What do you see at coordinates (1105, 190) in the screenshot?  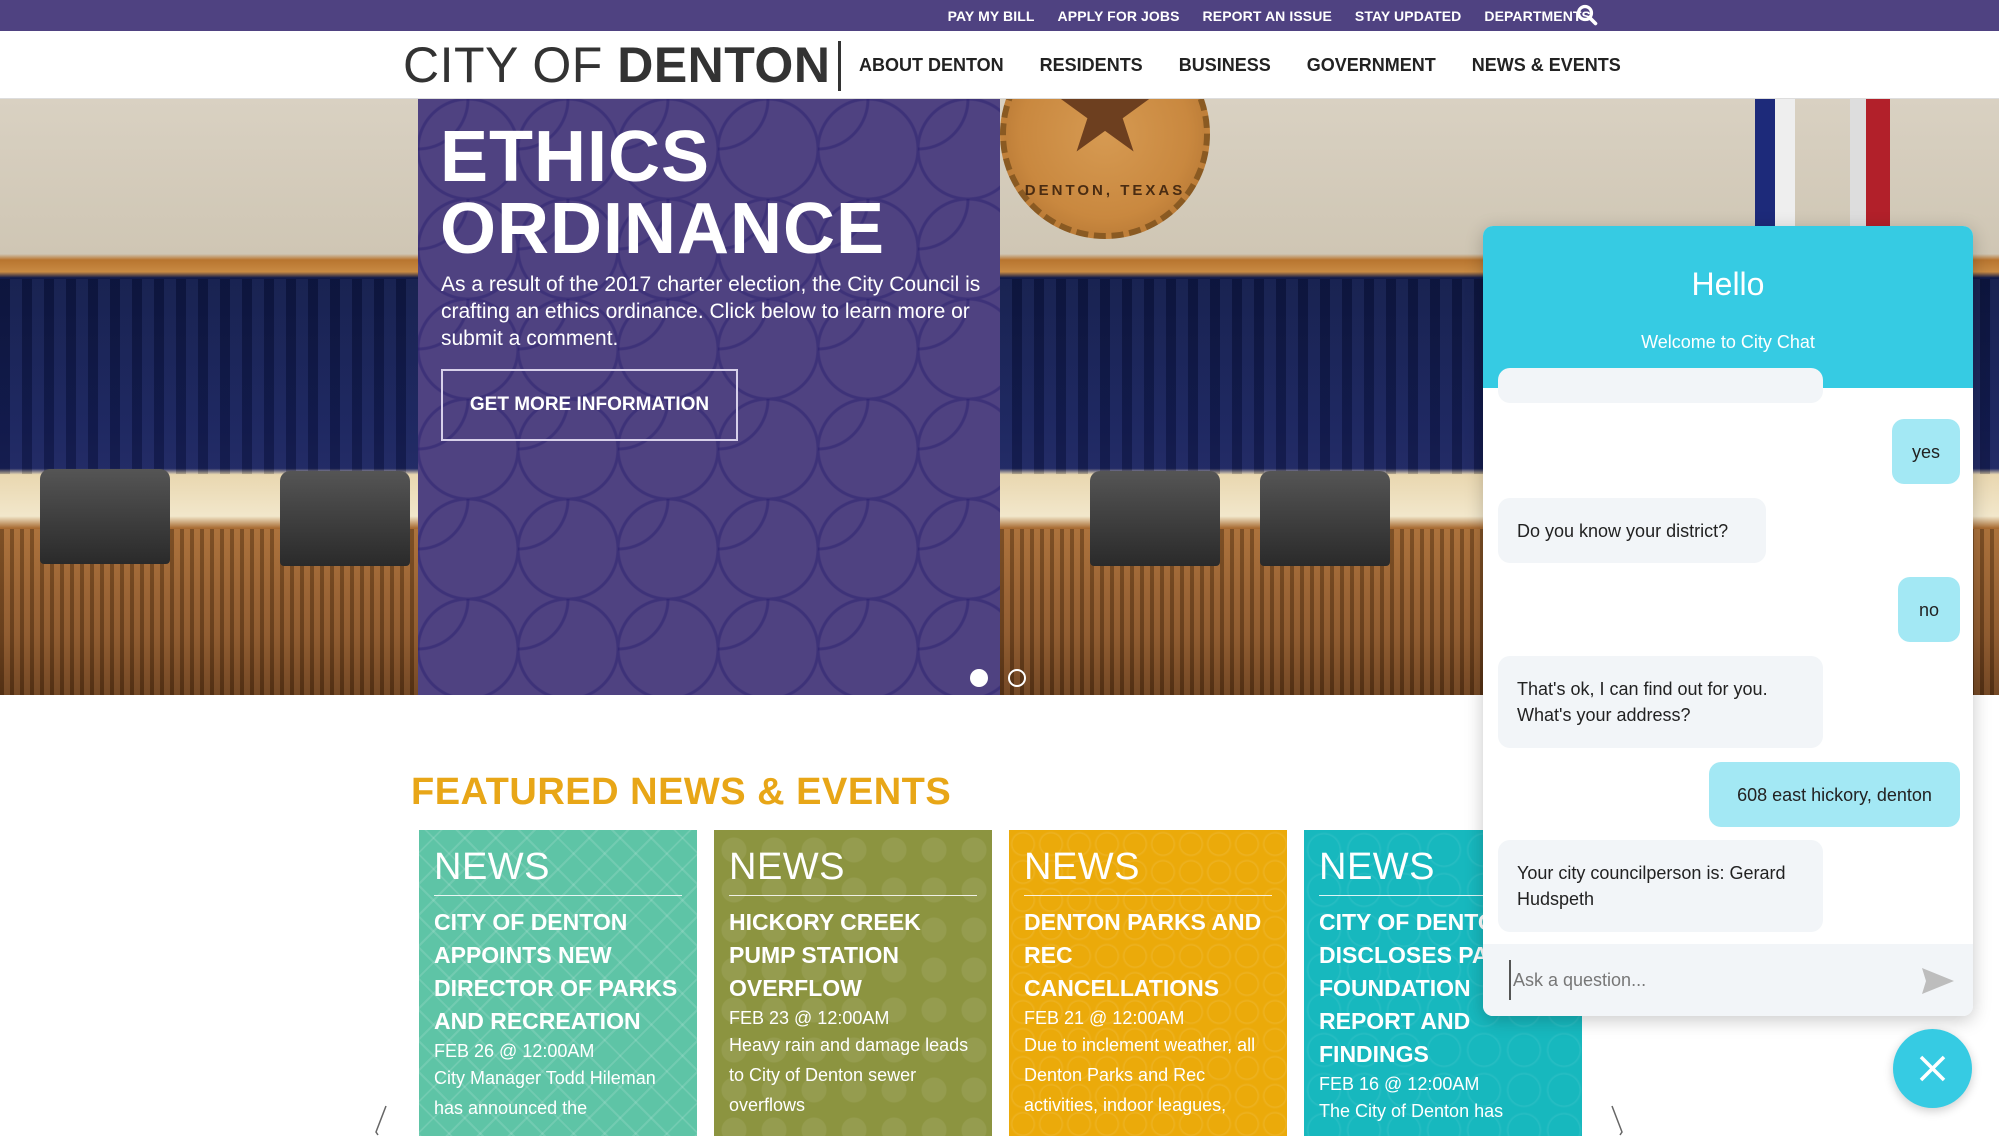 I see `seal-text: DENTON, TEXAS` at bounding box center [1105, 190].